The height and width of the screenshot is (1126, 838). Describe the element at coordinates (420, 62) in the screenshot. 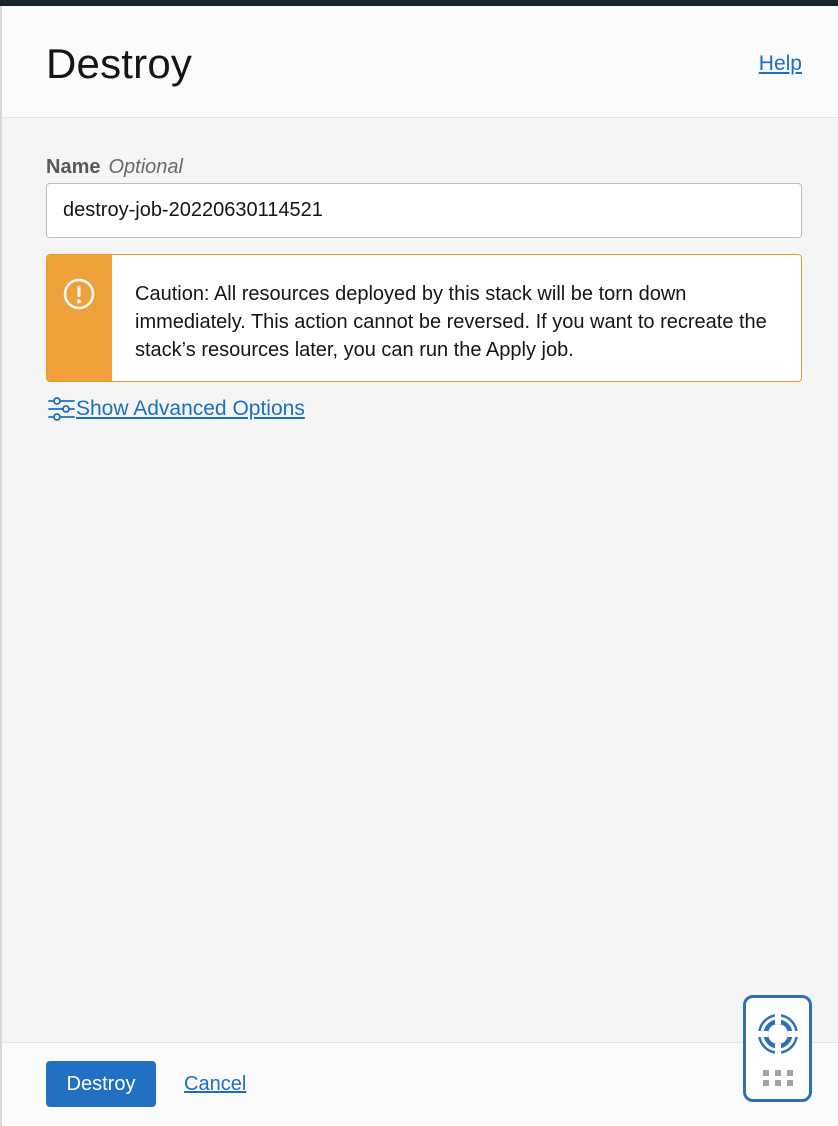

I see `panel-header: Destroy Help` at that location.